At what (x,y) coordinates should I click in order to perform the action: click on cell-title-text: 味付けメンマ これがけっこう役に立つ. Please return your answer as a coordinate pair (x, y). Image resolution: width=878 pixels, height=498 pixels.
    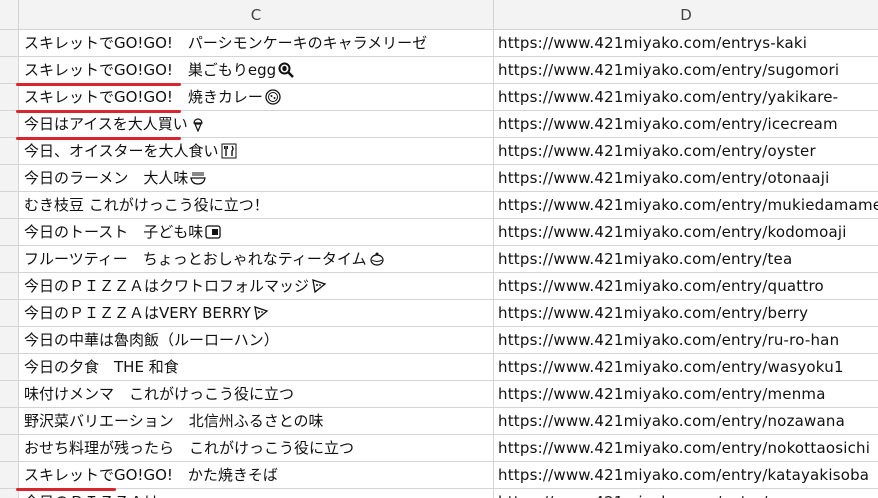
    Looking at the image, I should click on (159, 394).